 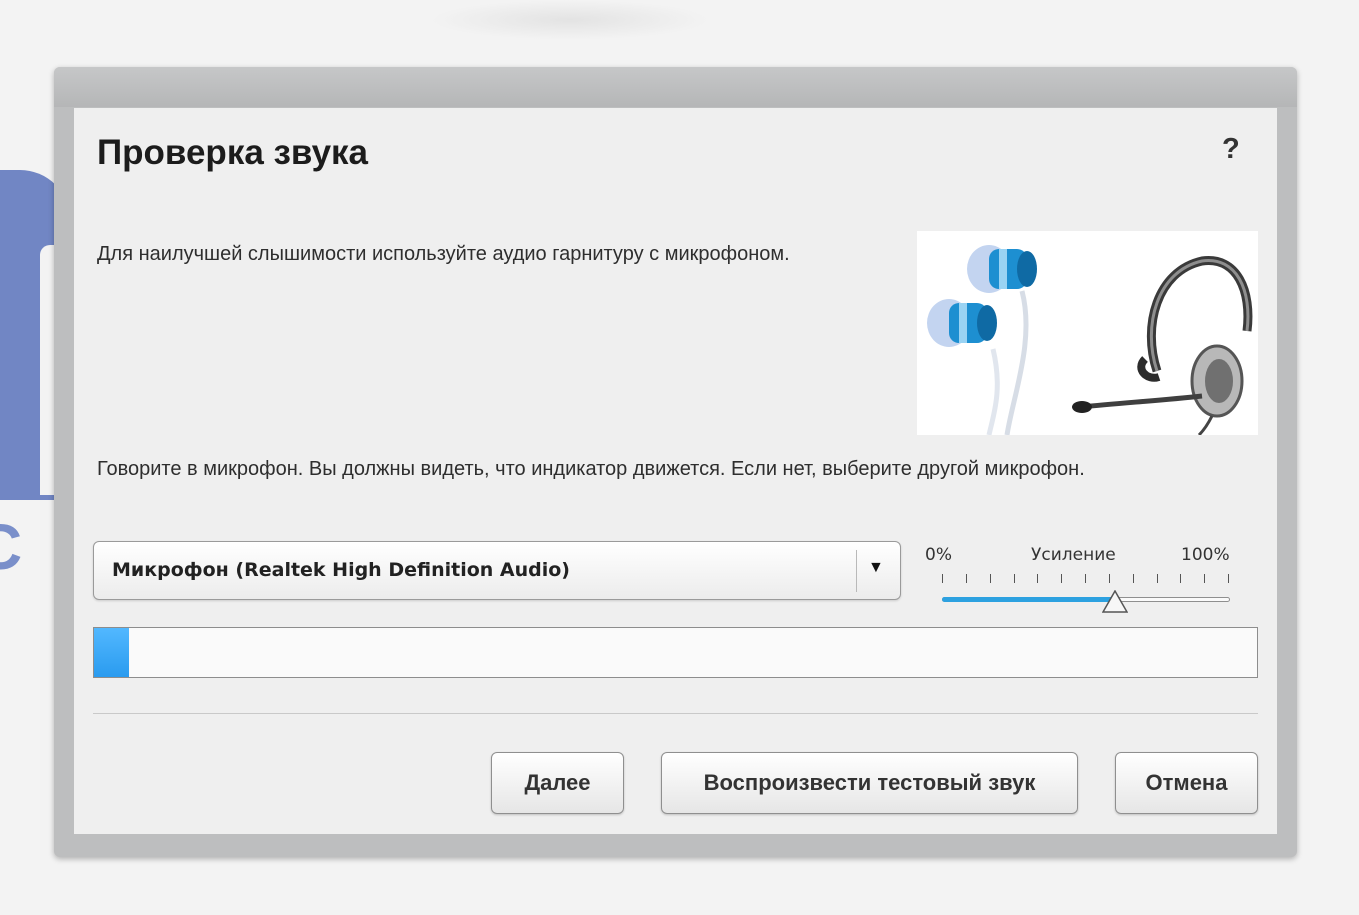 I want to click on microphone-select-value: Микрофон (Realtek High Definition Audio), so click(x=341, y=570).